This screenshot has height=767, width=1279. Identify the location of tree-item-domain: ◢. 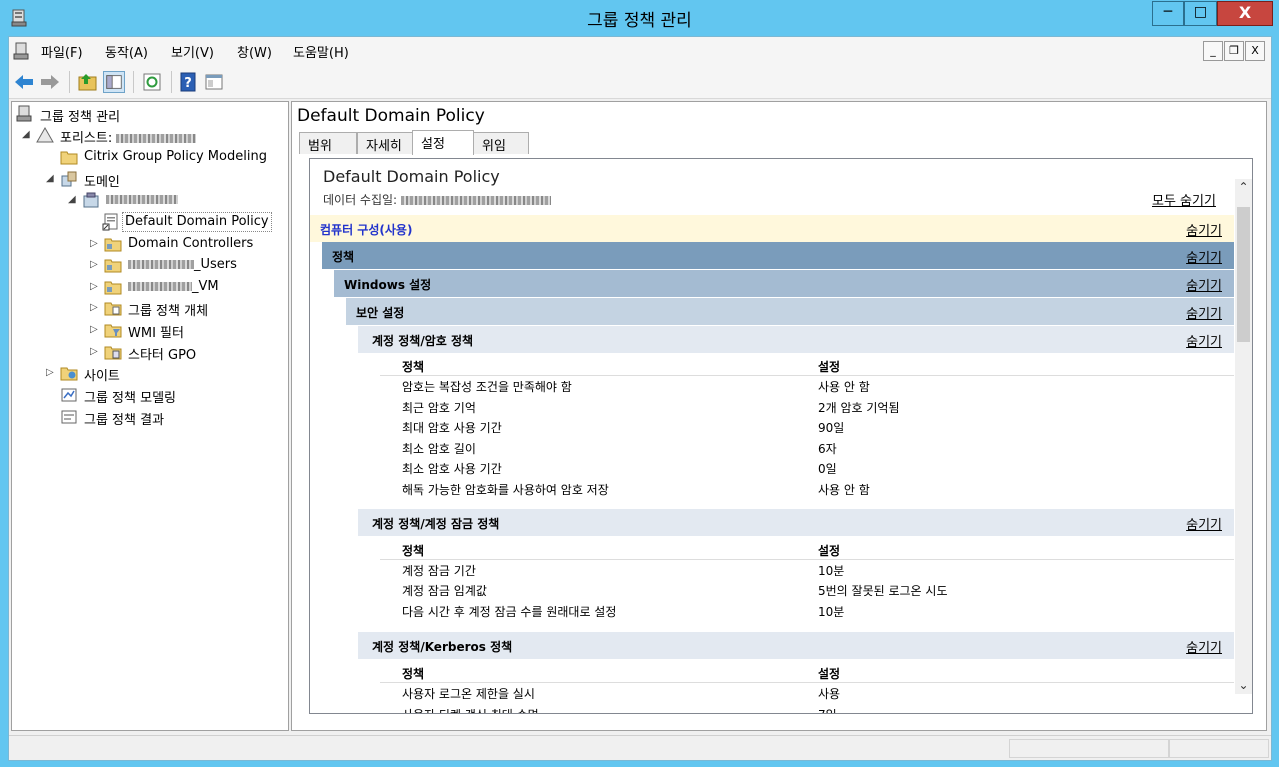
(173, 200).